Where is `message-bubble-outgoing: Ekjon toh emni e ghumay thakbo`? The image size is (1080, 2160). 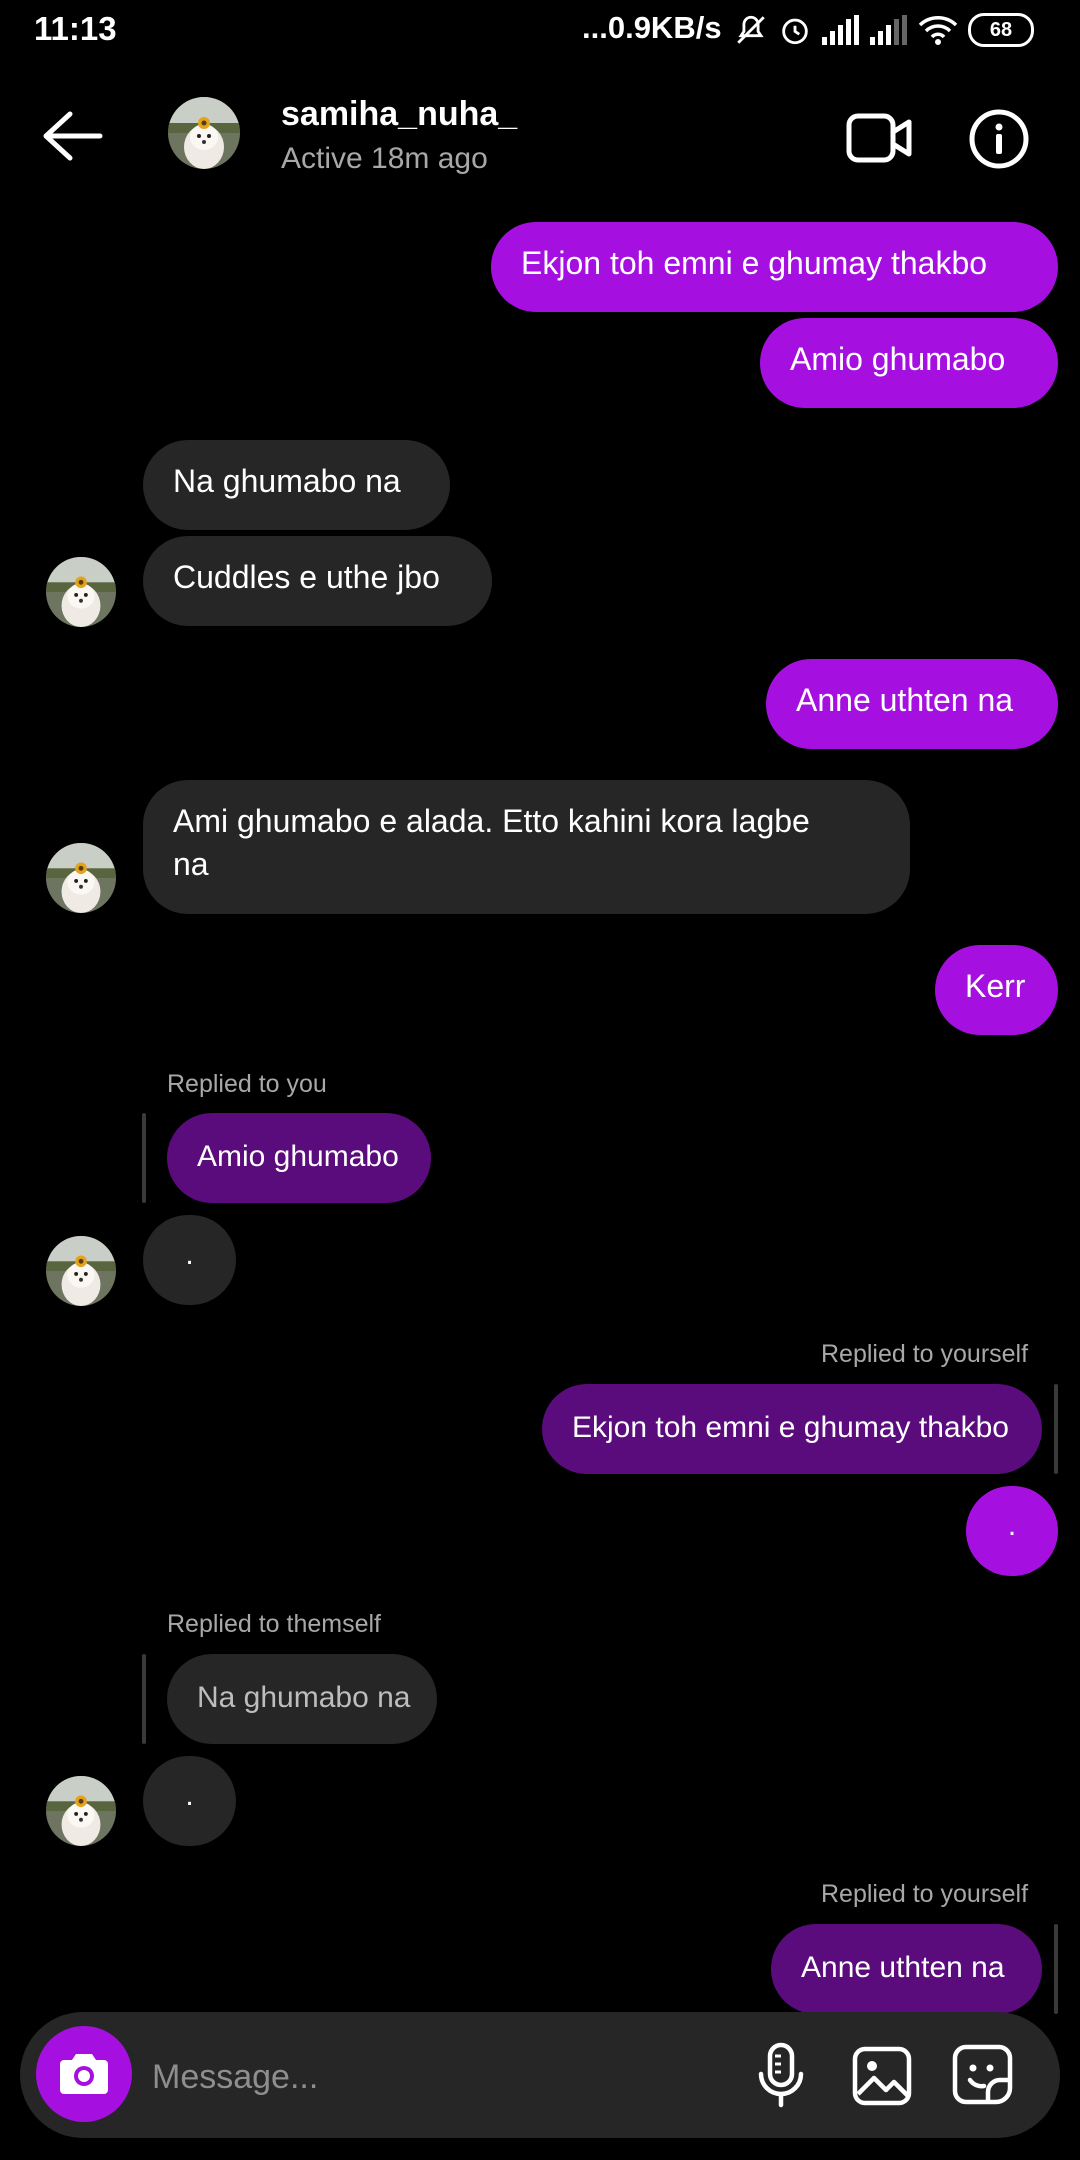 message-bubble-outgoing: Ekjon toh emni e ghumay thakbo is located at coordinates (774, 267).